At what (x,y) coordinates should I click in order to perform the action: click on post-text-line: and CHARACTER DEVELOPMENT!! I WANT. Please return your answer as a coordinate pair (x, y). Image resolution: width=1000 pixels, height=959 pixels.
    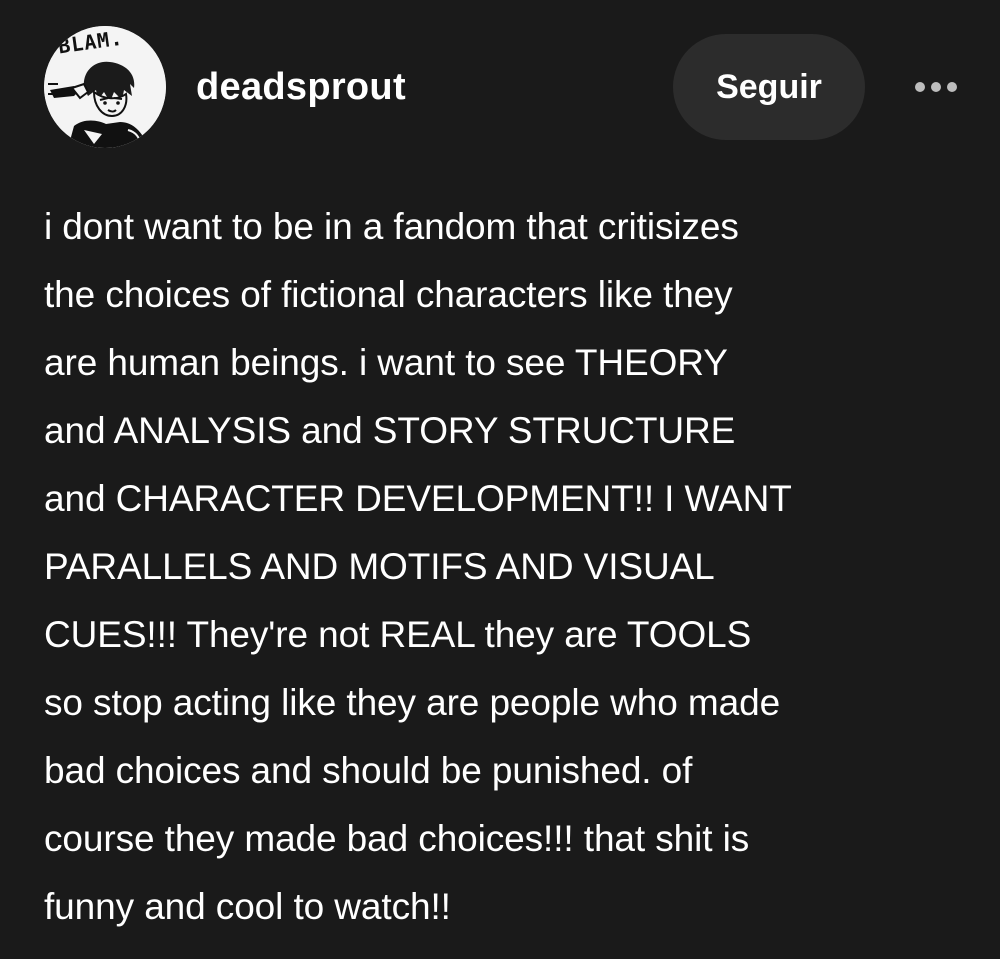
    Looking at the image, I should click on (418, 498).